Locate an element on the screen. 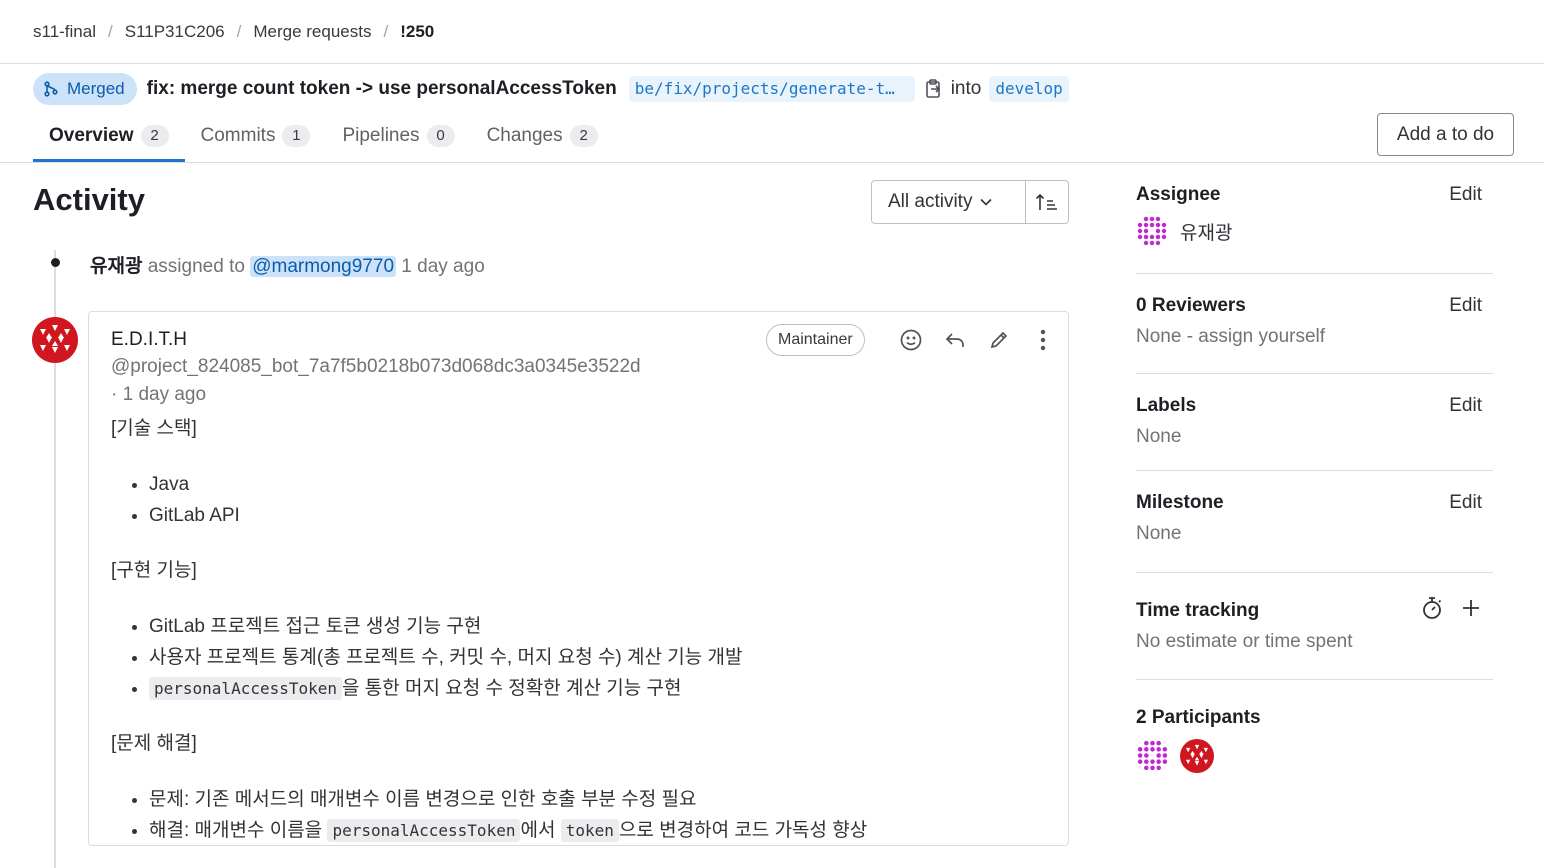  sort-icon is located at coordinates (1046, 201).